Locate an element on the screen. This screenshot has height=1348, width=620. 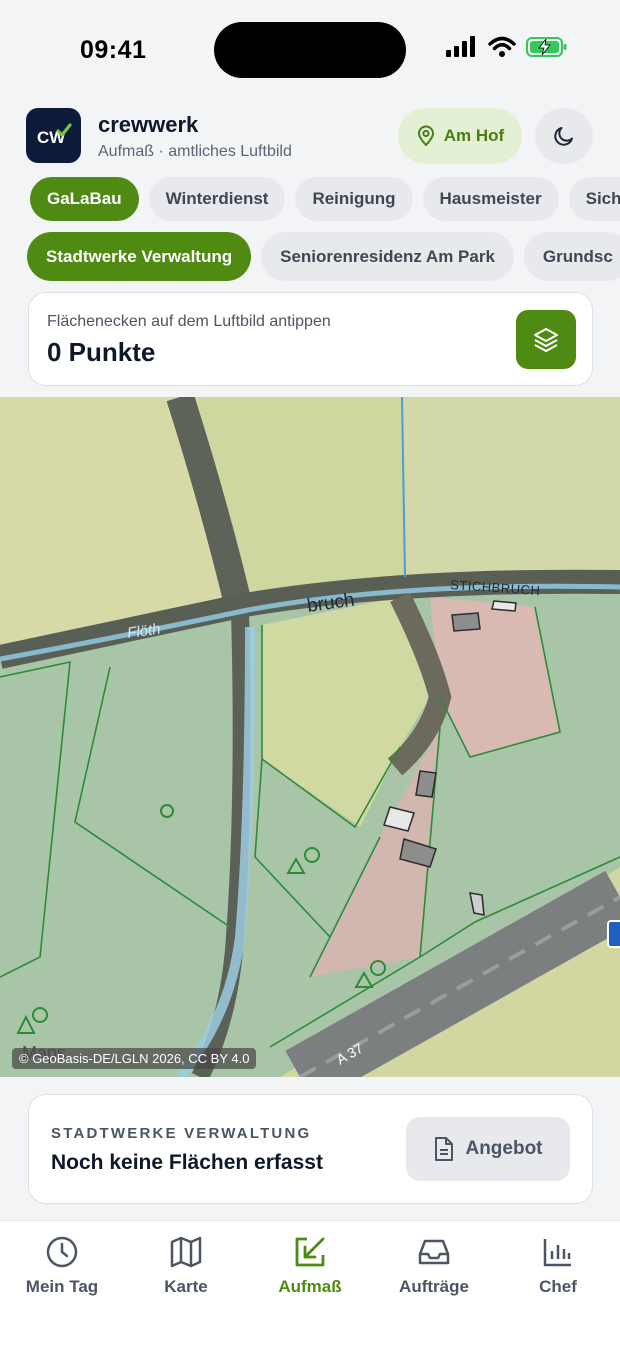
chip-grundschule: Grundsc is located at coordinates (571, 256).